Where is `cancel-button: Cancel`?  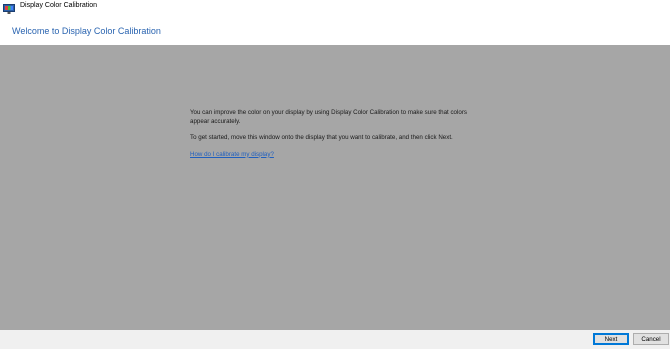
cancel-button: Cancel is located at coordinates (651, 339).